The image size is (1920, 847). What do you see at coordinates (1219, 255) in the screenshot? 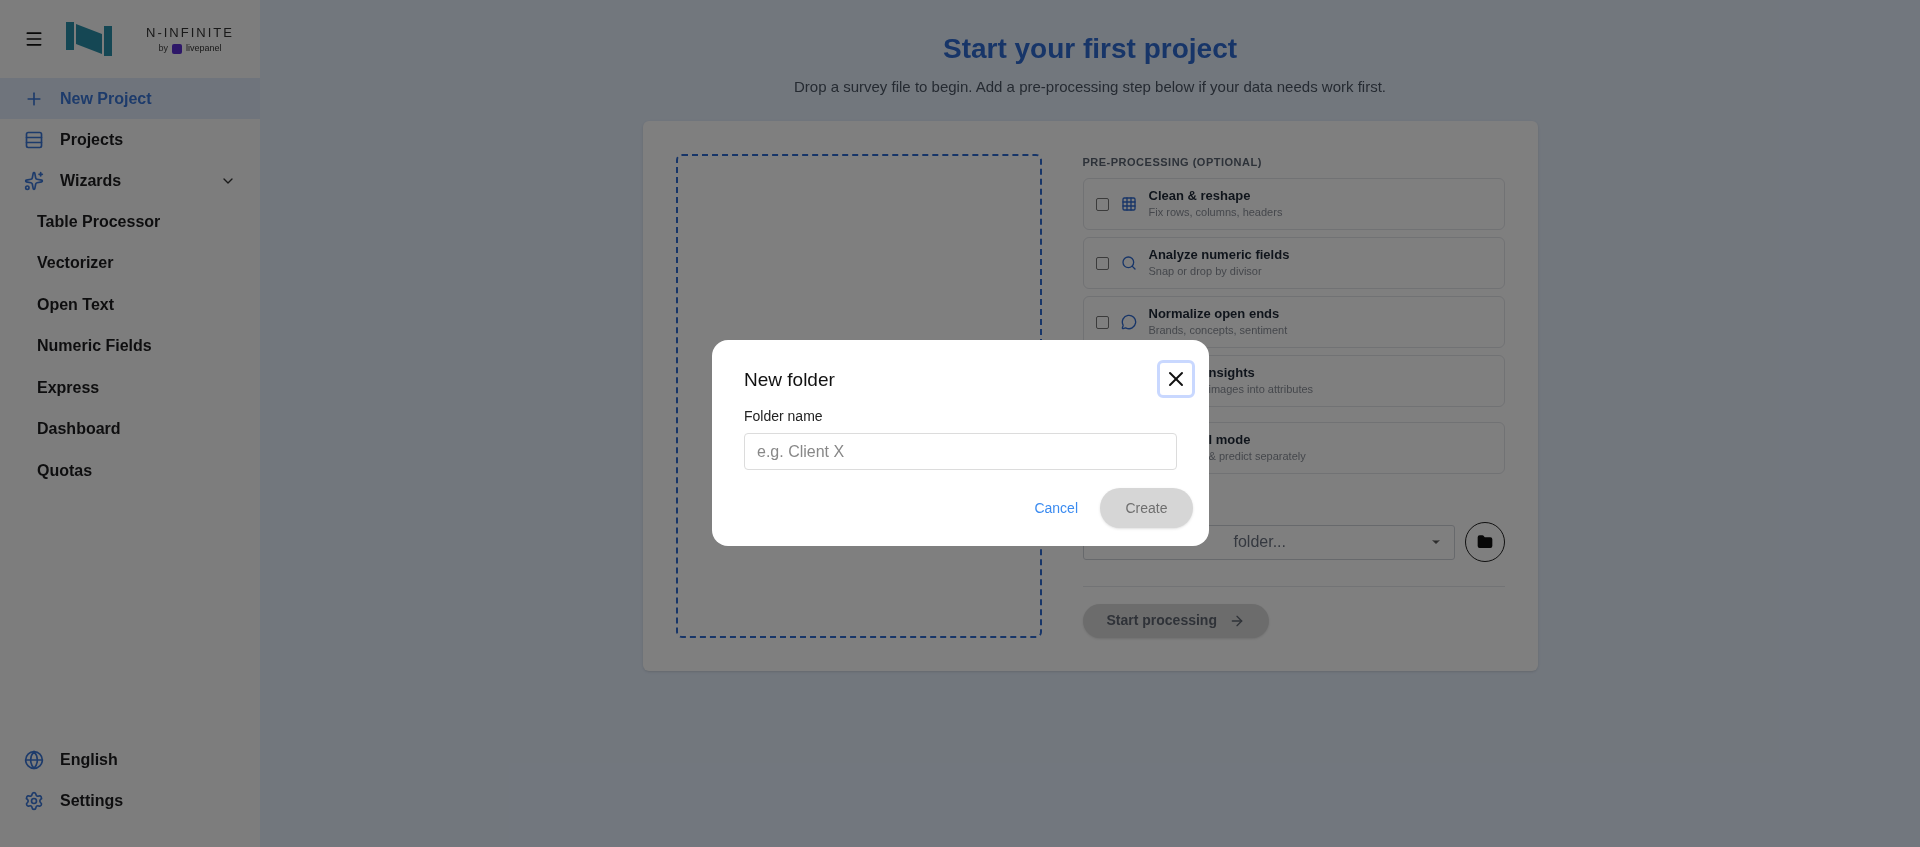
I see `option-title: Analyze numeric fields` at bounding box center [1219, 255].